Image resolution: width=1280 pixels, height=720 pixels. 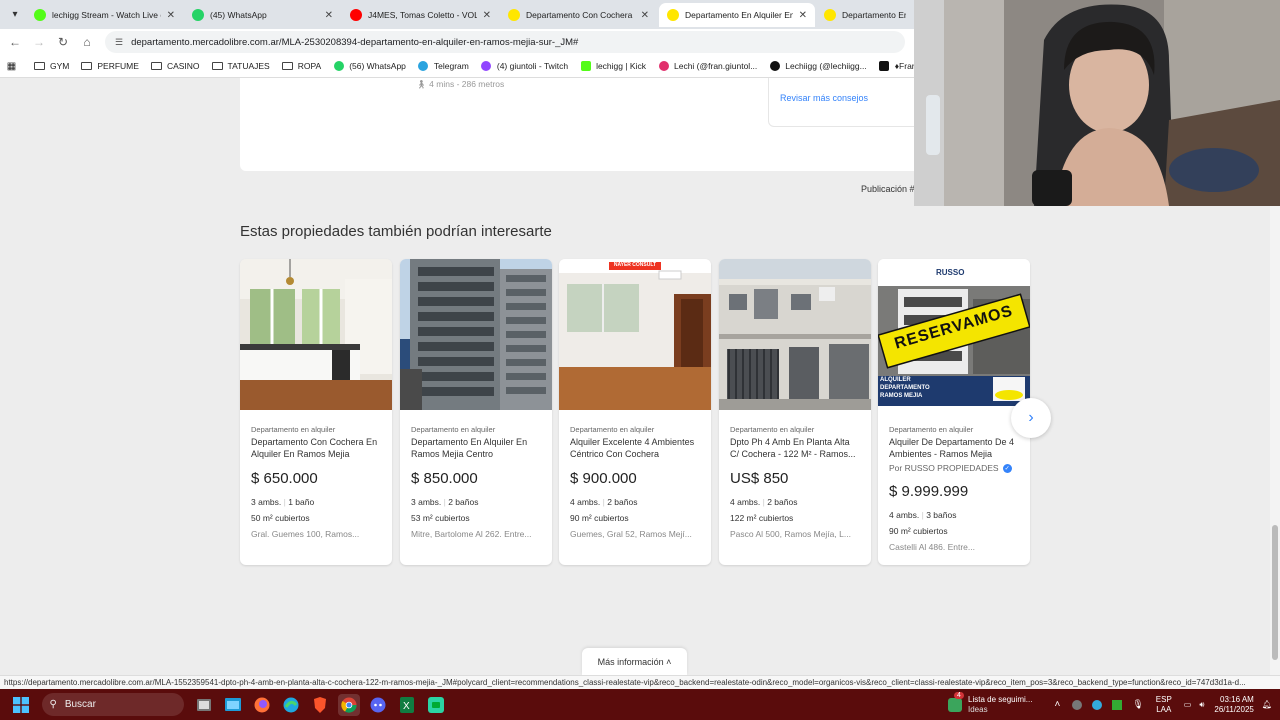 What do you see at coordinates (320, 705) in the screenshot?
I see `brave-icon` at bounding box center [320, 705].